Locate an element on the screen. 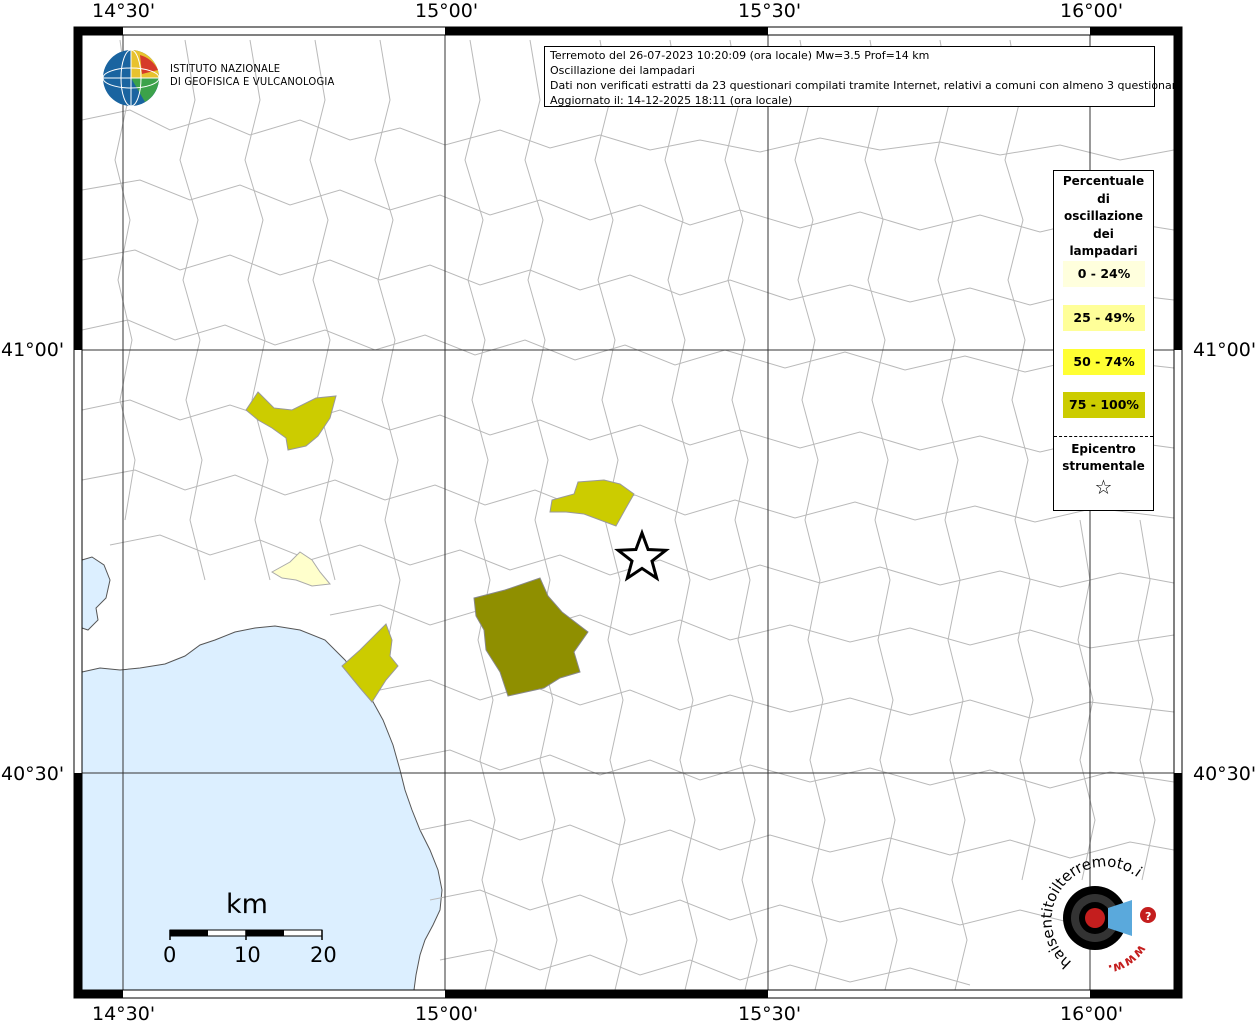 The image size is (1256, 1025). legend-epicenter-line: strumentale is located at coordinates (1103, 466).